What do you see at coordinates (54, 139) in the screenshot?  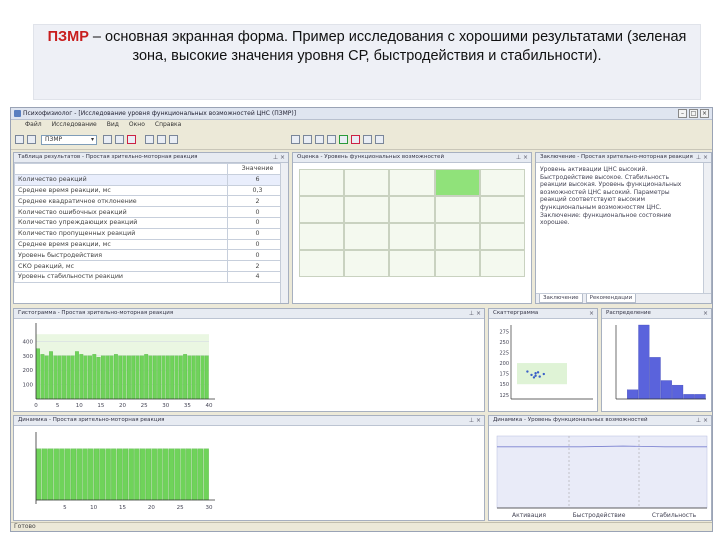 I see `test-select-value: ПЗМР` at bounding box center [54, 139].